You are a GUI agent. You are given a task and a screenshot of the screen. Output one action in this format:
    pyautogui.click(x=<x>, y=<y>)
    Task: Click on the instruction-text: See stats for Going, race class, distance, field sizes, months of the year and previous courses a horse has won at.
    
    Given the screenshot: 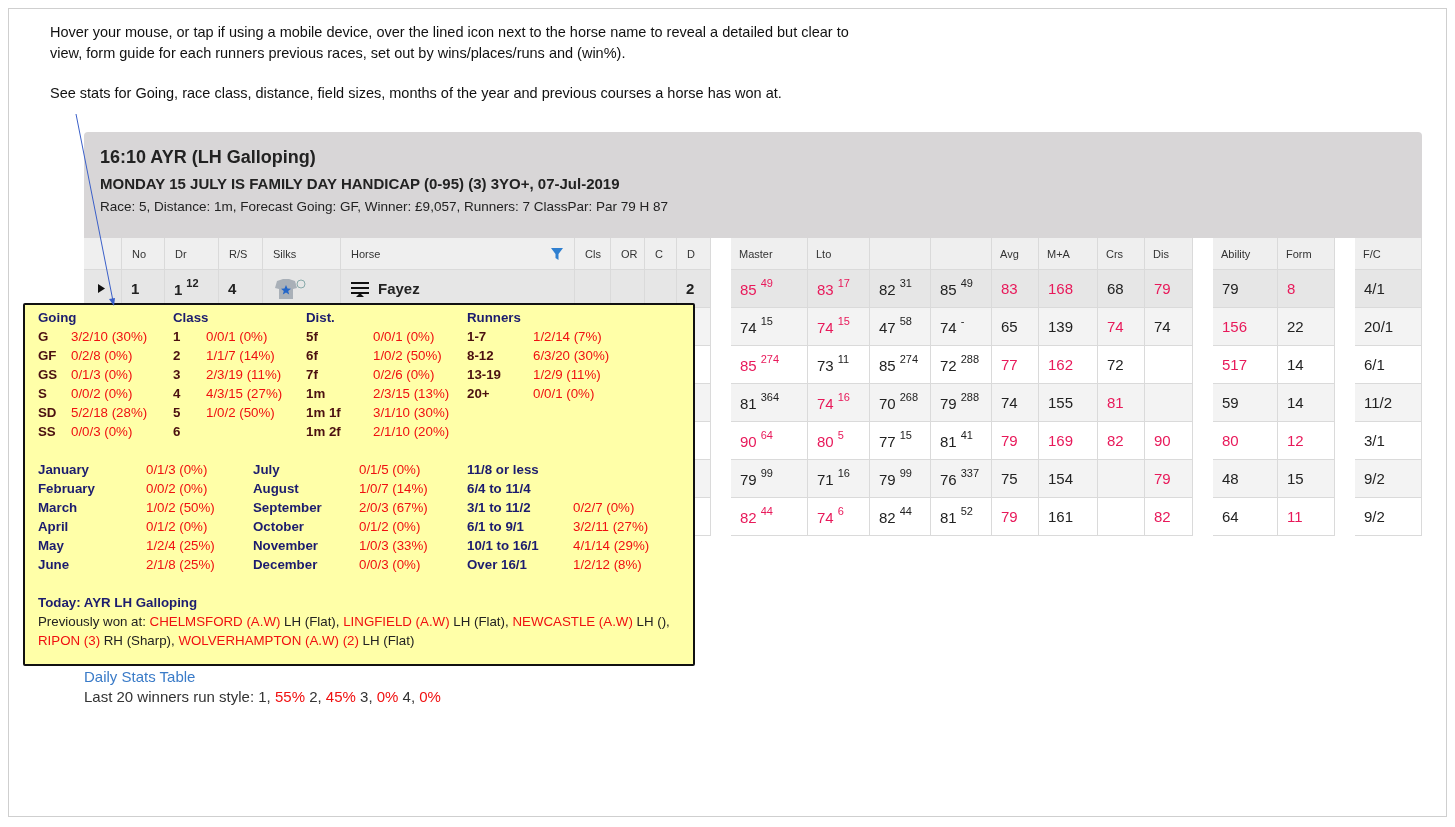 What is the action you would take?
    pyautogui.click(x=416, y=93)
    